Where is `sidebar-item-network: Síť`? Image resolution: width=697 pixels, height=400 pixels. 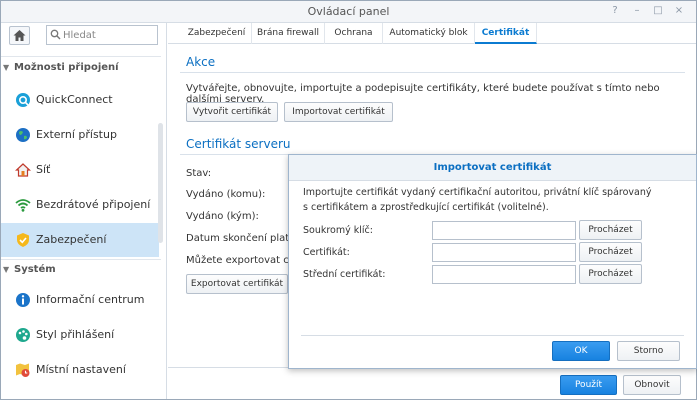
sidebar-item-network: Síť is located at coordinates (80, 170).